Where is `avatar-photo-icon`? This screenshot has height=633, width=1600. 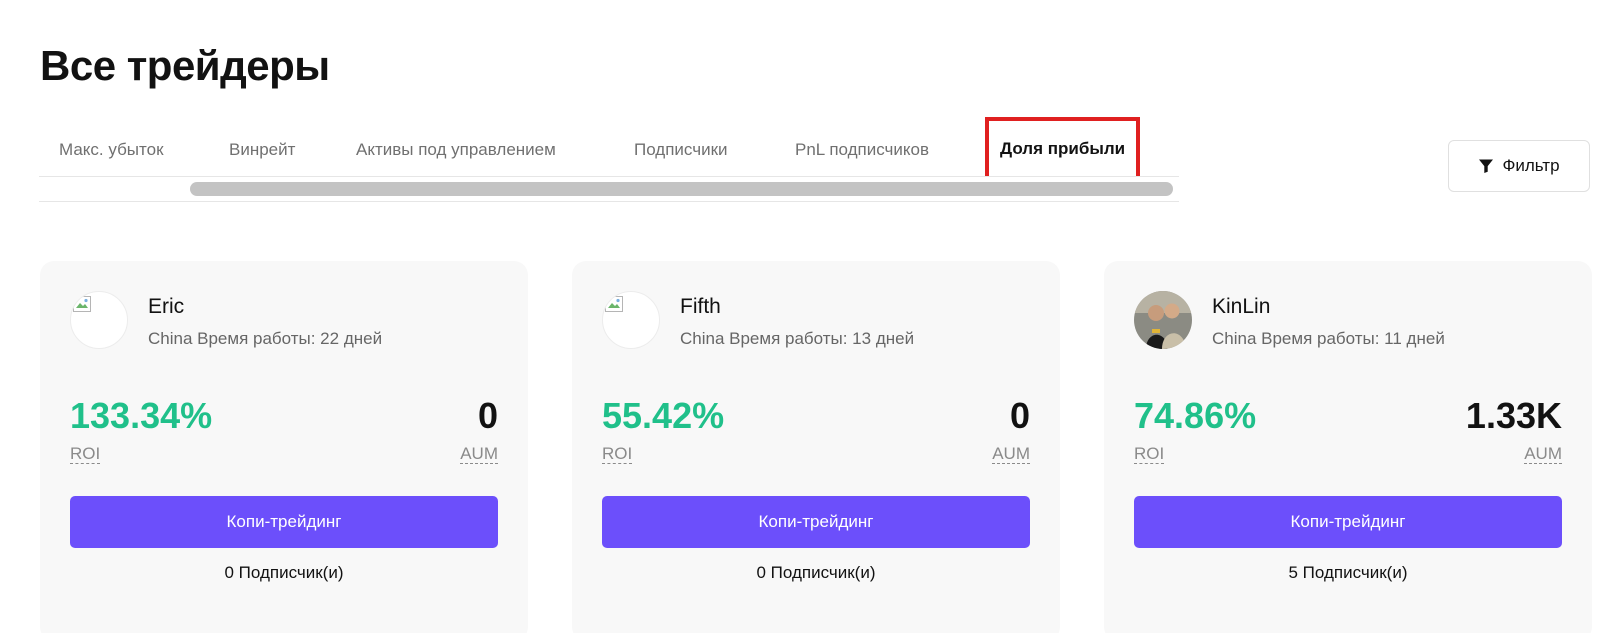
avatar-photo-icon is located at coordinates (1163, 320).